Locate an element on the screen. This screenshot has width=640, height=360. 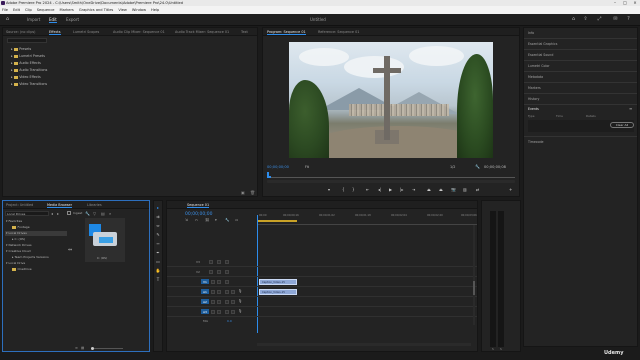
quality-select: 1/2 is located at coordinates (452, 167).